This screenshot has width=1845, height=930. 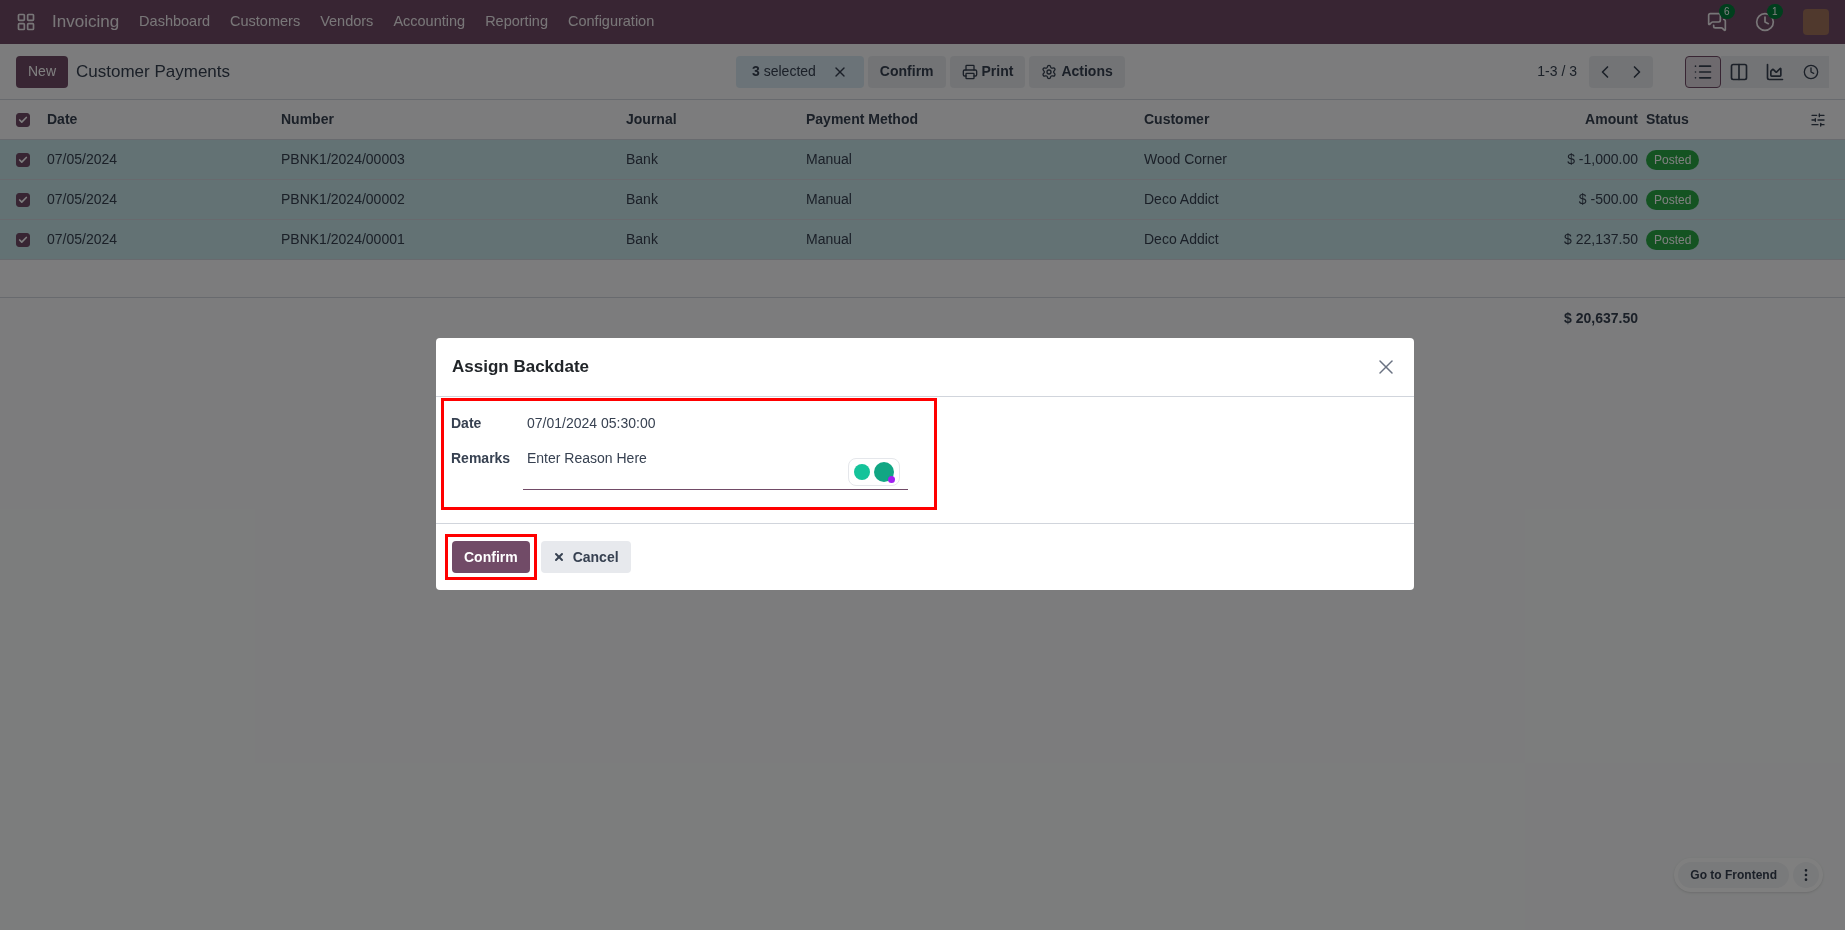 What do you see at coordinates (1818, 119) in the screenshot?
I see `column-settings-icon` at bounding box center [1818, 119].